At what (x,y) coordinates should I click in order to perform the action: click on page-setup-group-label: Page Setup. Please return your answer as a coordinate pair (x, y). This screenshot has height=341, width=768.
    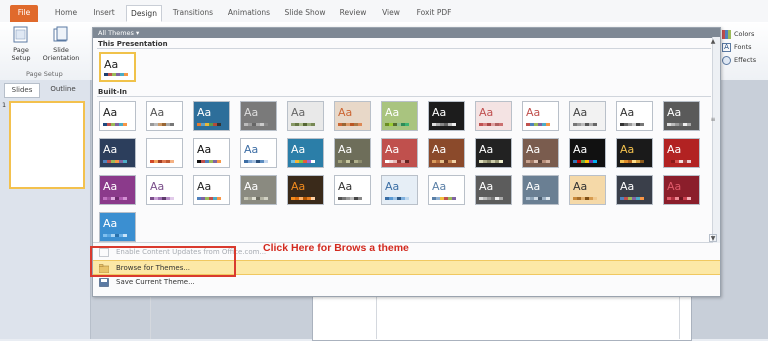
    Looking at the image, I should click on (44, 74).